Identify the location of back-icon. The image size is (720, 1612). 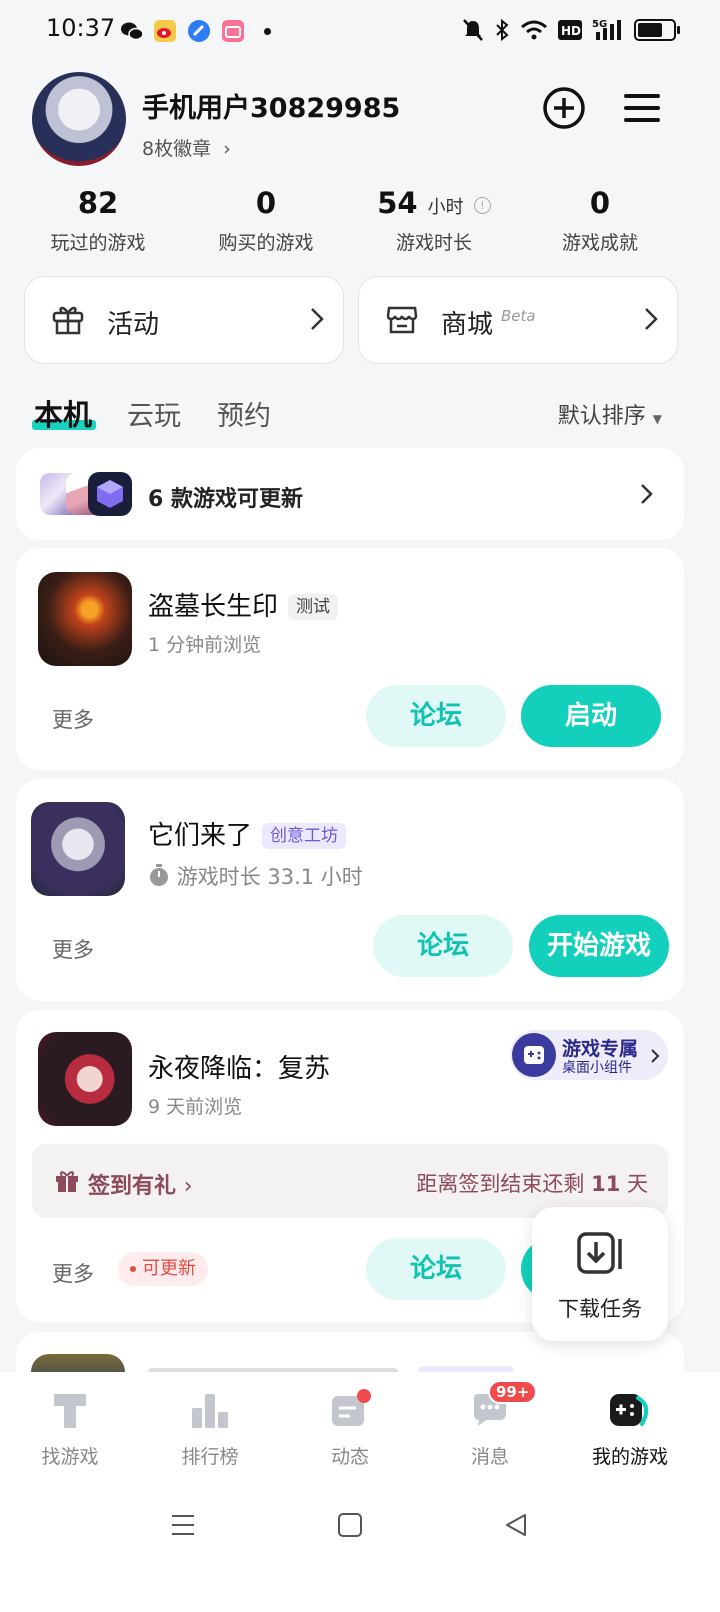
(516, 1525).